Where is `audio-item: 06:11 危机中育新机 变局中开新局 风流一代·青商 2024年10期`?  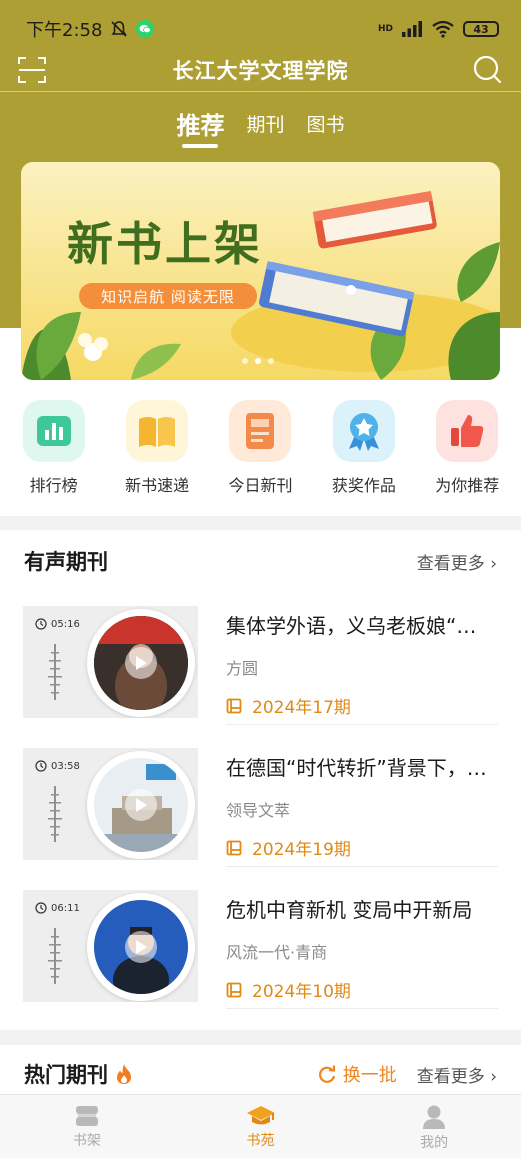
audio-item: 06:11 危机中育新机 变局中开新局 风流一代·青商 2024年10期 is located at coordinates (260, 949).